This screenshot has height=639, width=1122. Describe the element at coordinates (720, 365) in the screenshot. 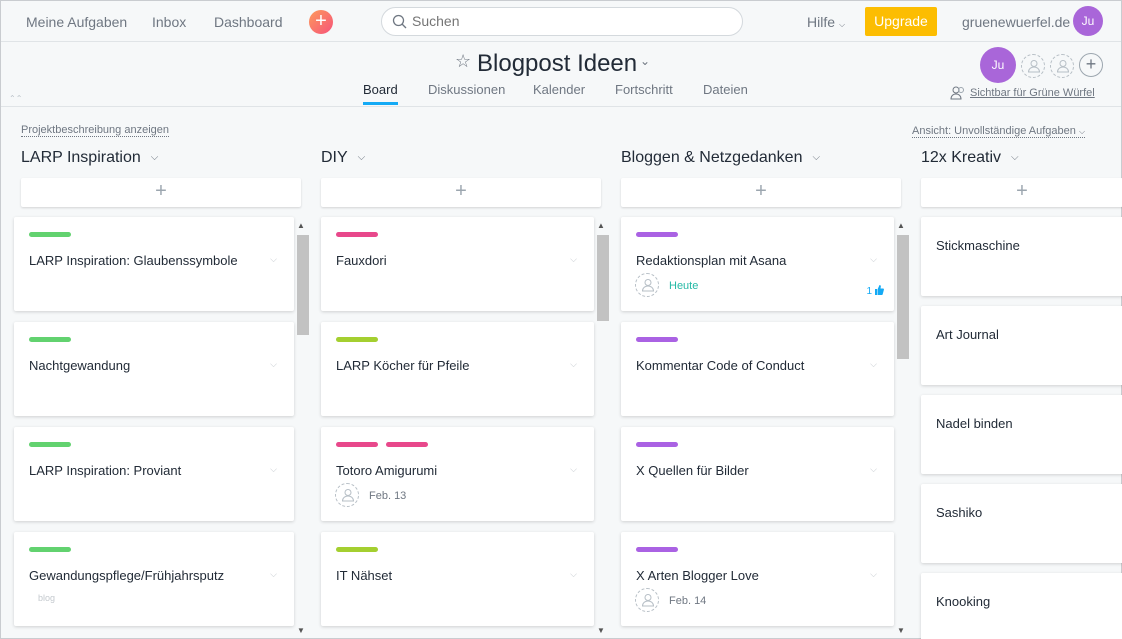

I see `task-name: Kommentar Code of Conduct` at that location.